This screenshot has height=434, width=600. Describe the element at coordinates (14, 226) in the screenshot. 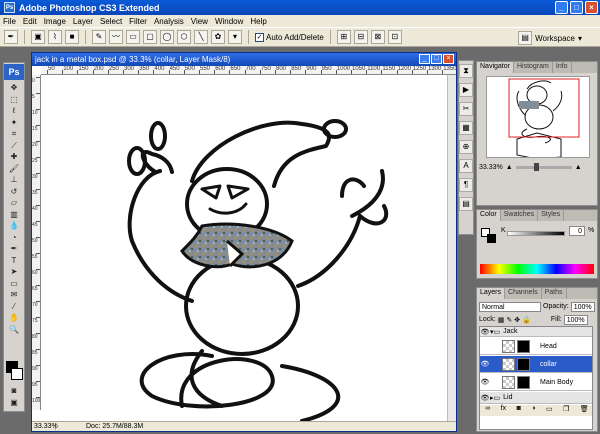

I see `blur-tool-icon: 💧` at that location.